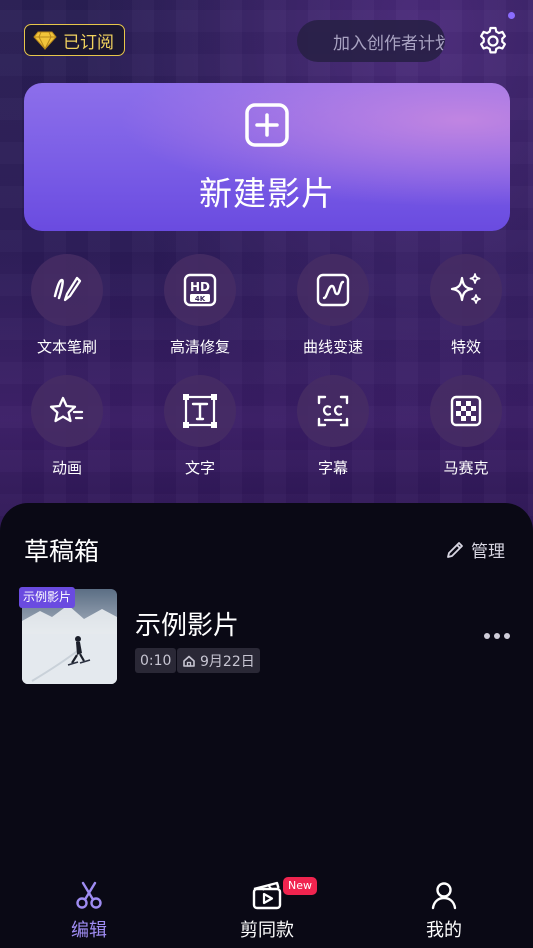 The image size is (533, 948). Describe the element at coordinates (89, 911) in the screenshot. I see `nav-edit: 编辑` at that location.